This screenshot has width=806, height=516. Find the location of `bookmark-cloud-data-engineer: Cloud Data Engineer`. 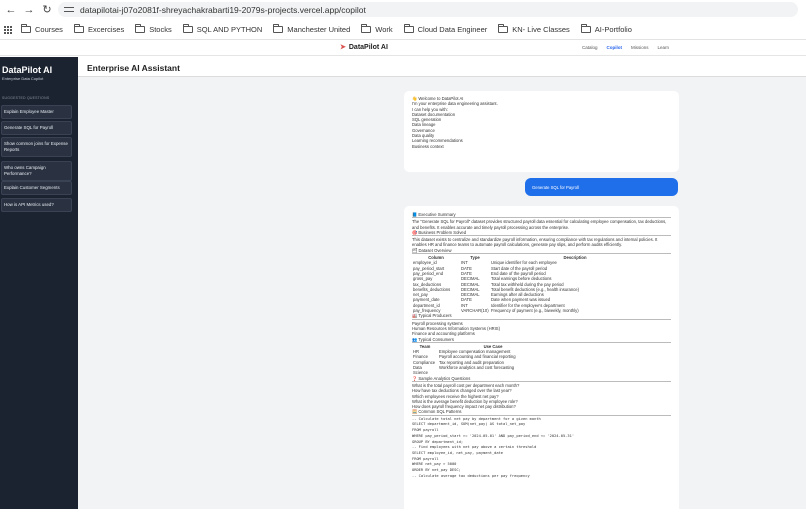

bookmark-cloud-data-engineer: Cloud Data Engineer is located at coordinates (445, 29).